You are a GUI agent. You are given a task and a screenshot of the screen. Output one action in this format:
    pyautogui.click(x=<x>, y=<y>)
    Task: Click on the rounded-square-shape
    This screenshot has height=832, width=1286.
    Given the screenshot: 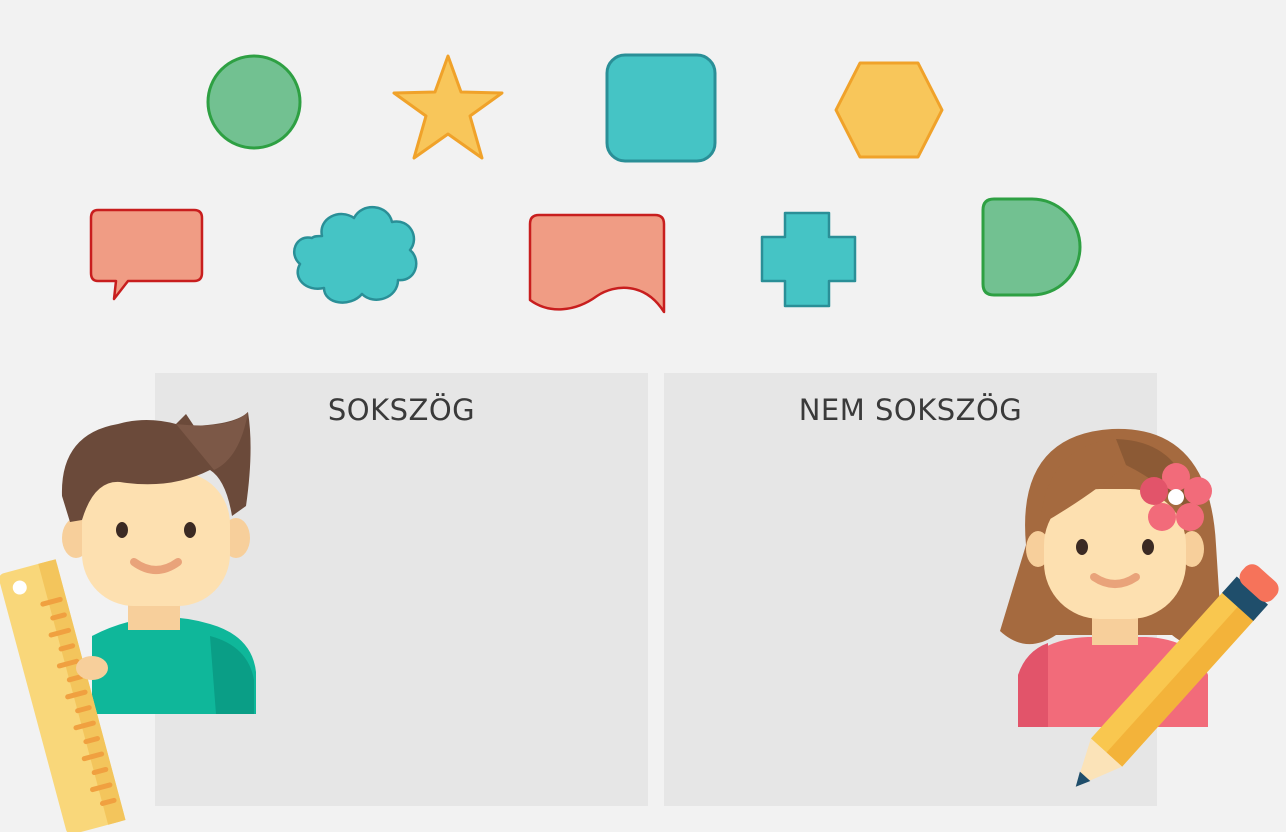 What is the action you would take?
    pyautogui.click(x=661, y=108)
    